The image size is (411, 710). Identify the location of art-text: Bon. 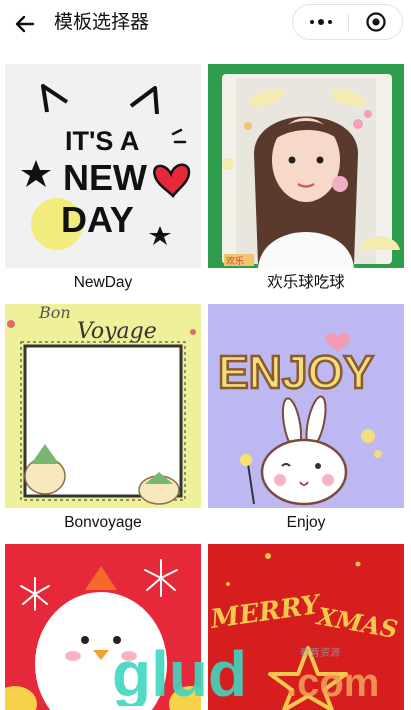
(54, 313).